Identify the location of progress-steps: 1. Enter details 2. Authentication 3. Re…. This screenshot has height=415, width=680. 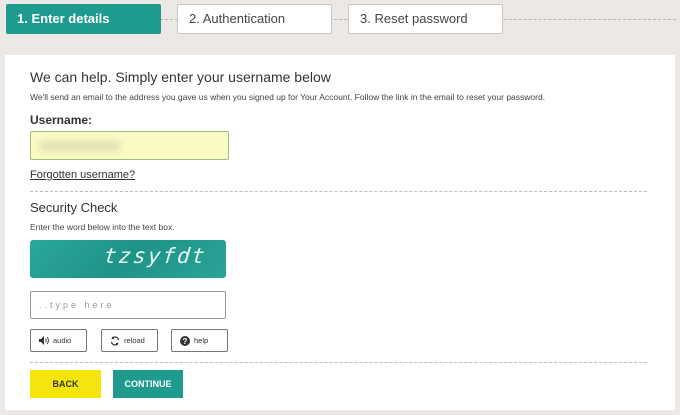
(340, 21).